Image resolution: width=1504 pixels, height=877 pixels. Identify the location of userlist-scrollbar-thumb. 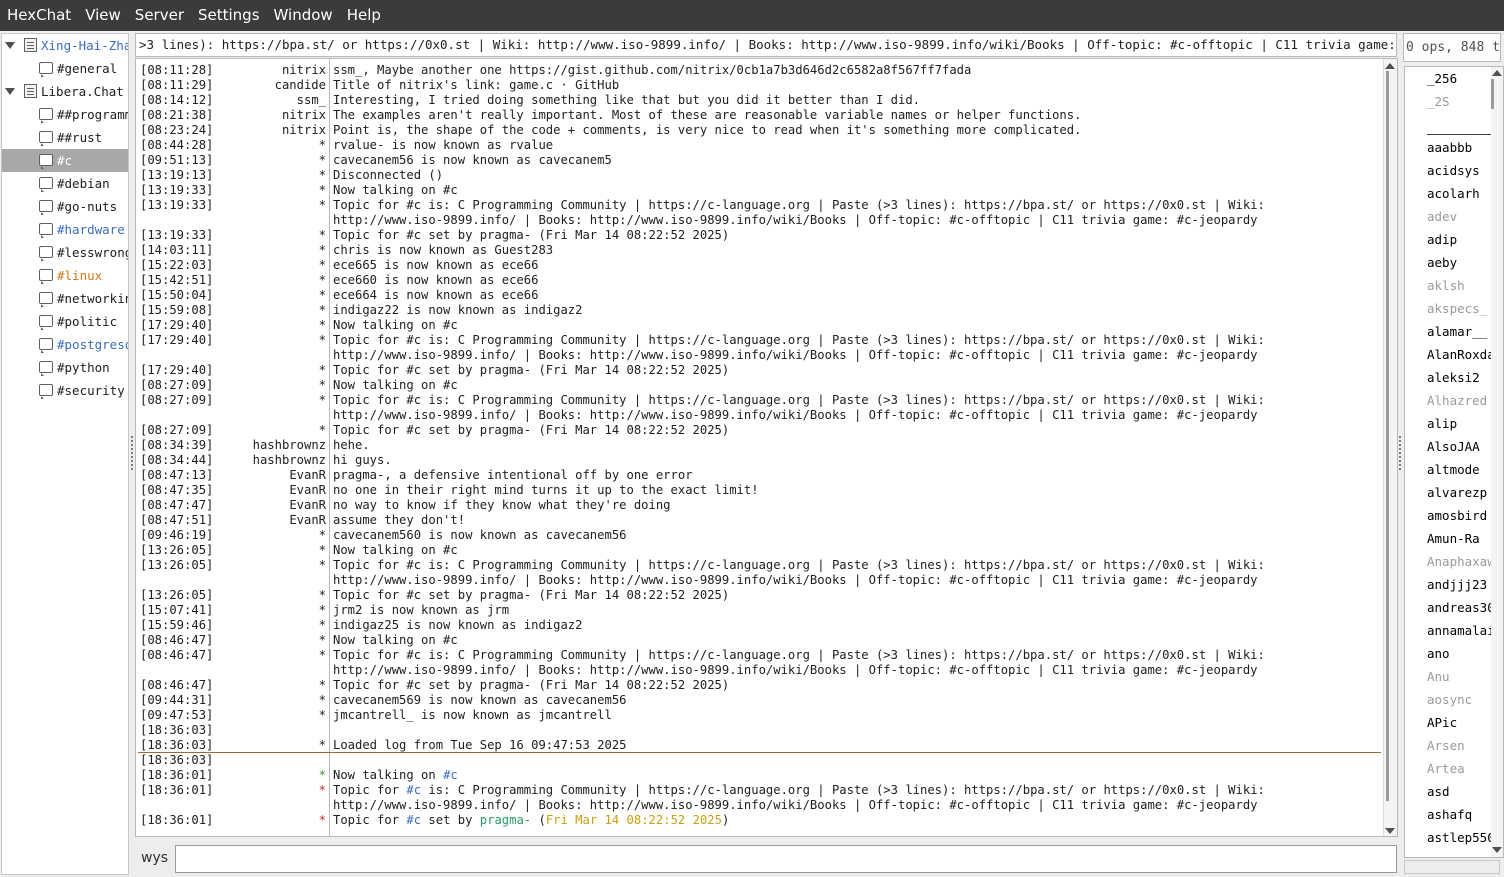
(1492, 94).